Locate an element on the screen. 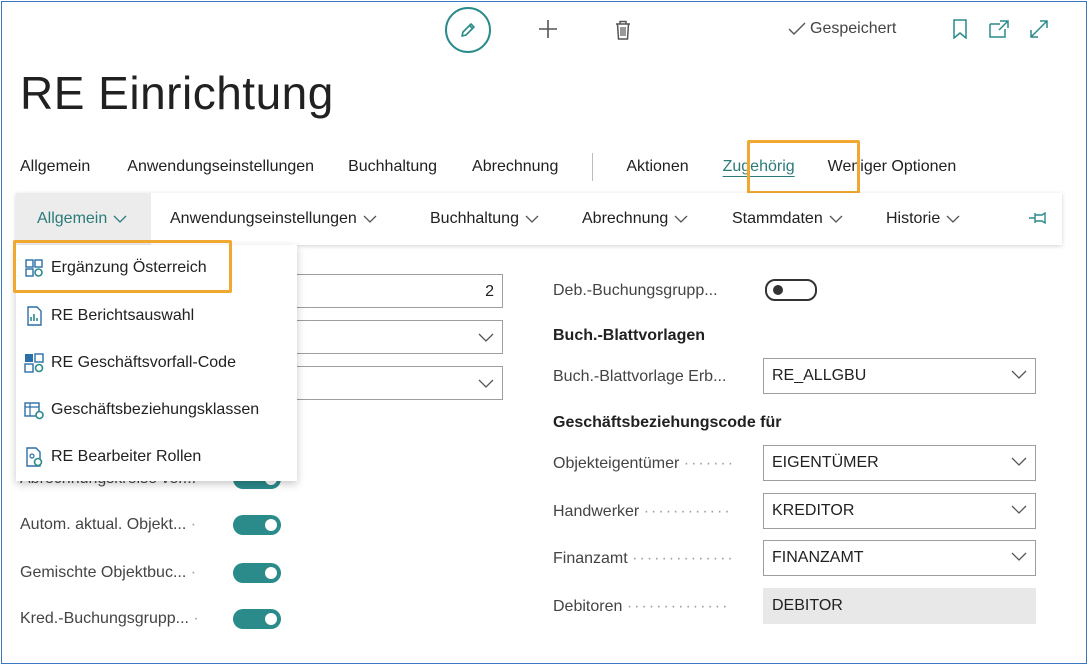 This screenshot has height=667, width=1090. bookmark-button is located at coordinates (960, 29).